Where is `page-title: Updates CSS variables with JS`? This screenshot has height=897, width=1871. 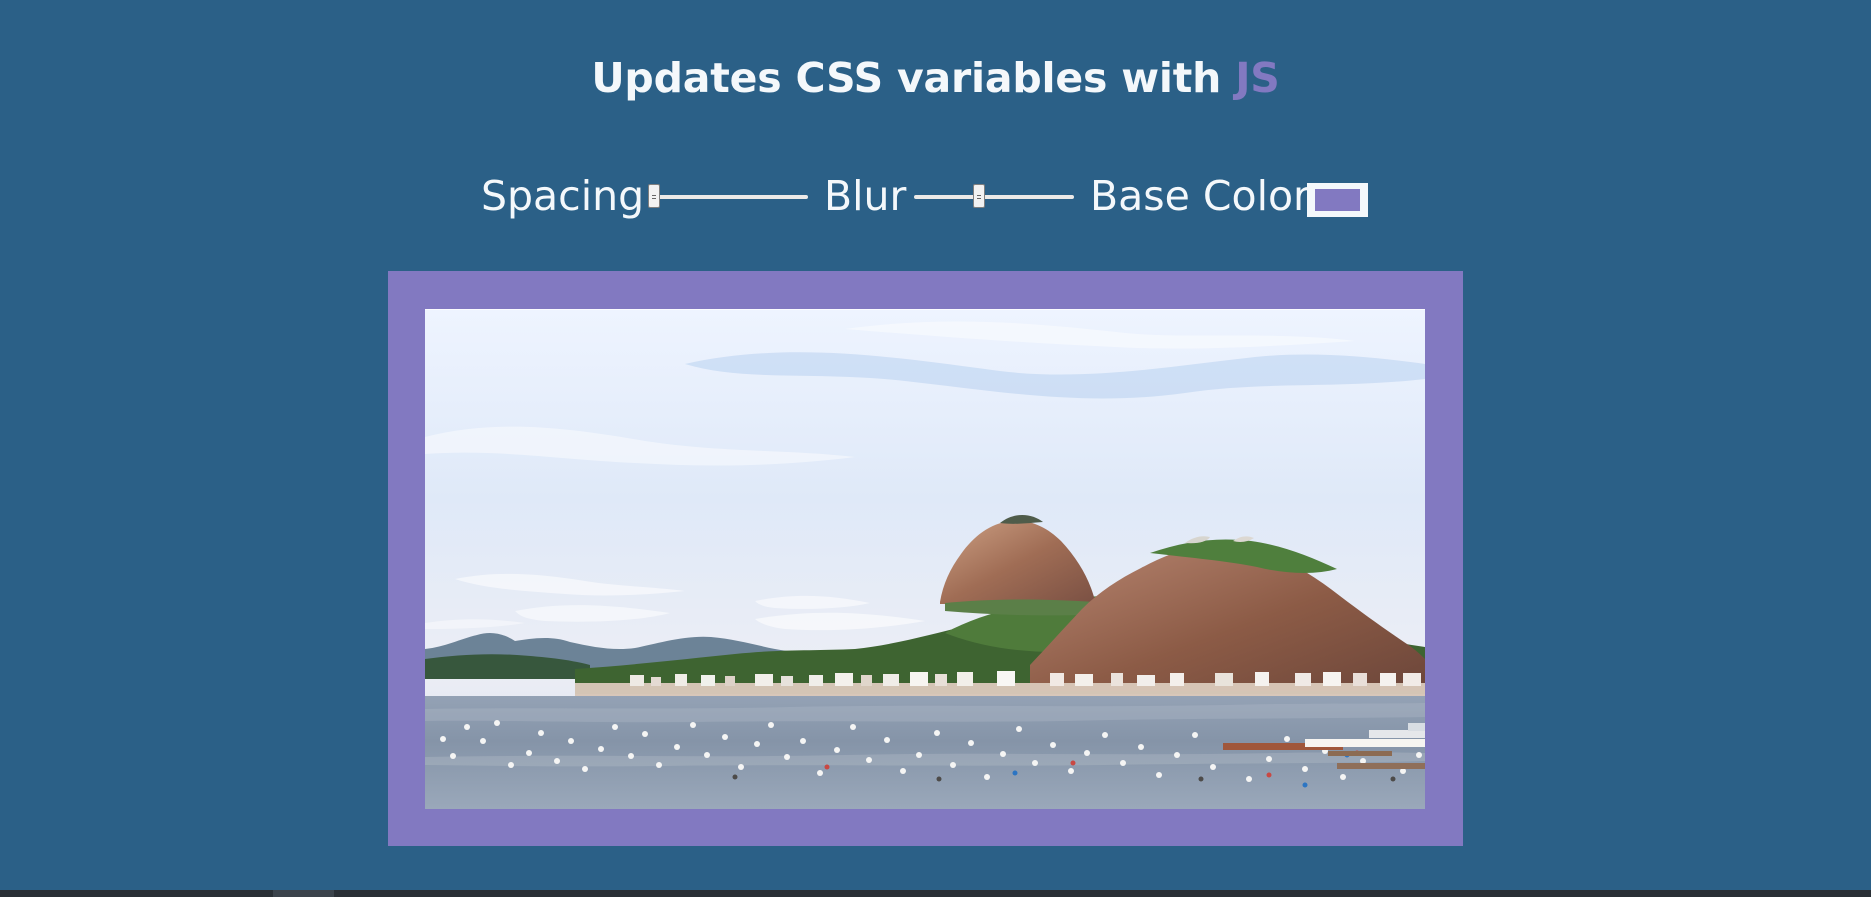
page-title: Updates CSS variables with JS is located at coordinates (935, 78).